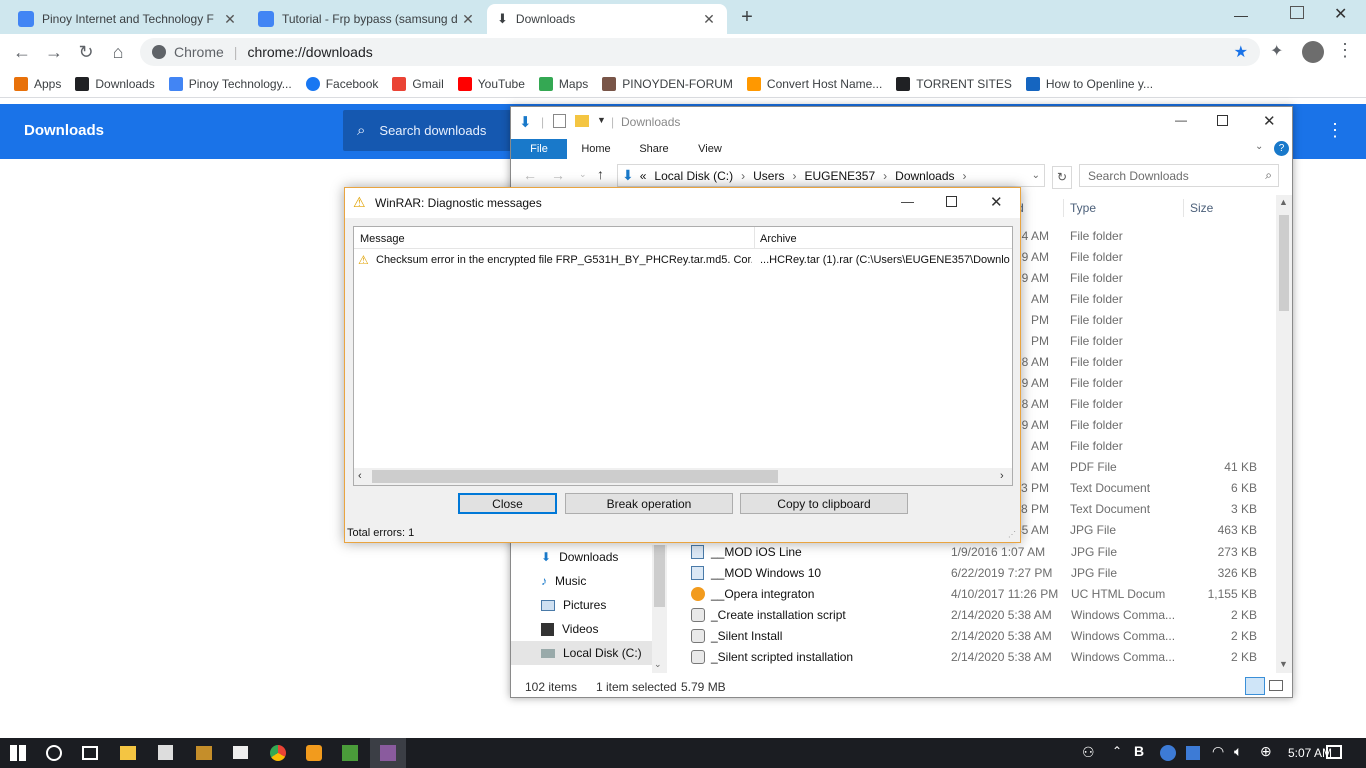 The image size is (1366, 768). Describe the element at coordinates (360, 476) in the screenshot. I see `scroll-left-icon: ‹` at that location.